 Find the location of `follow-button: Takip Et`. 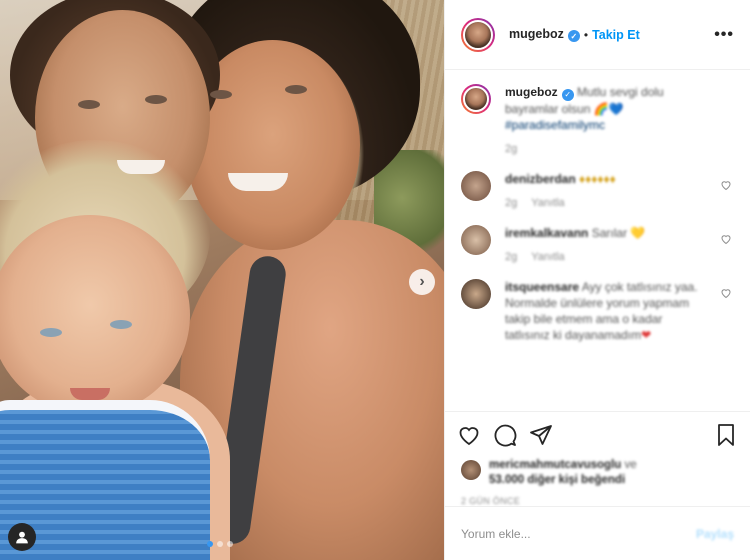

follow-button: Takip Et is located at coordinates (616, 35).